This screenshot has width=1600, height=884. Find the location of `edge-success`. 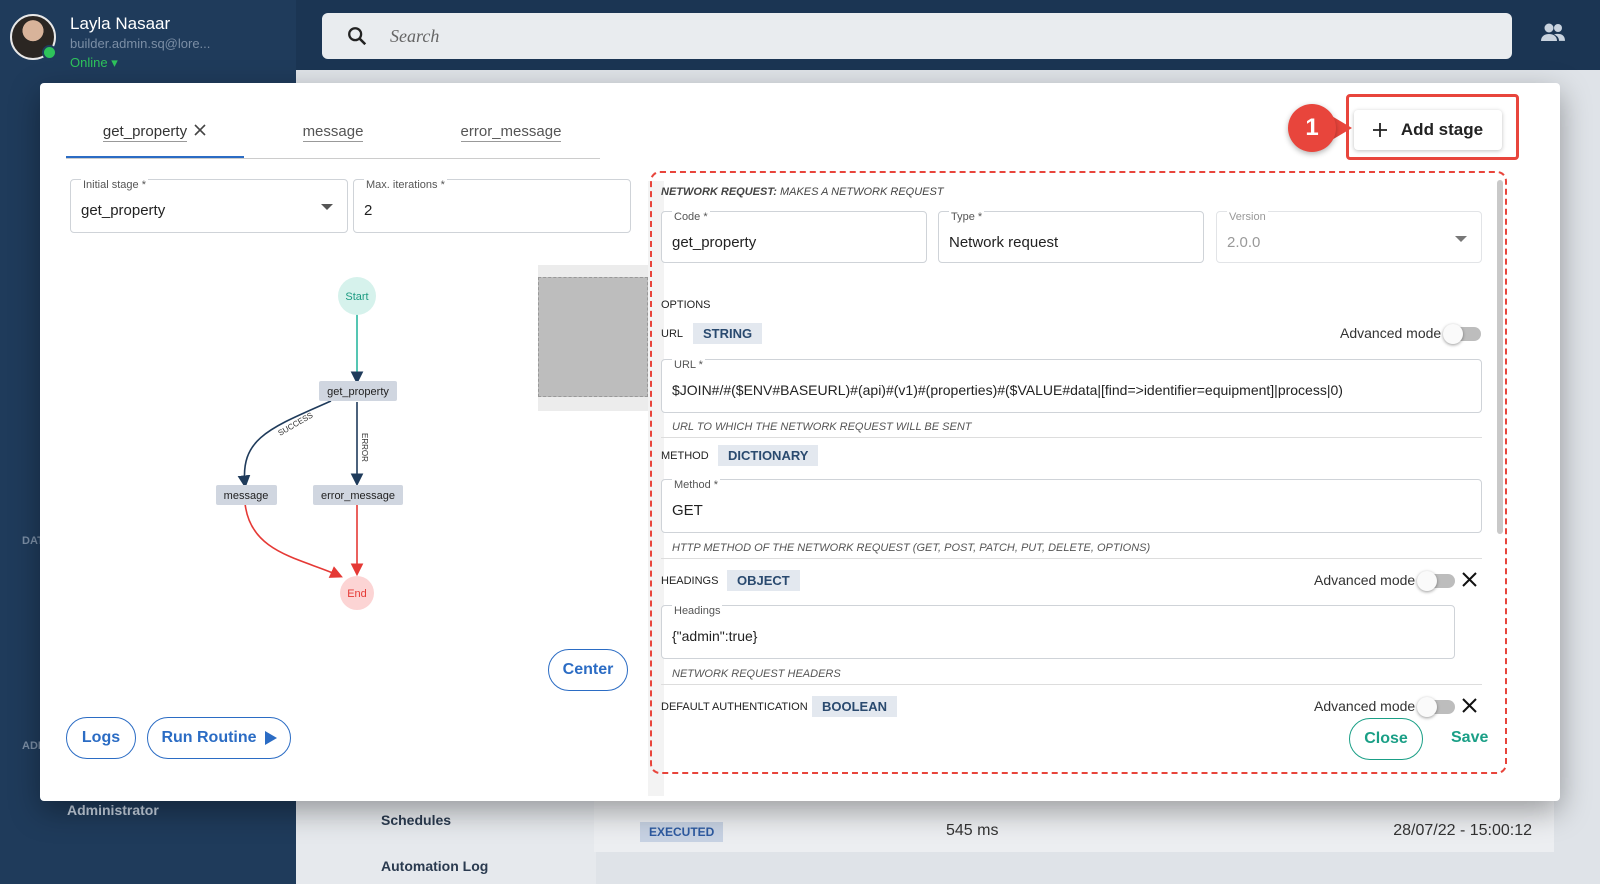

edge-success is located at coordinates (284, 444).